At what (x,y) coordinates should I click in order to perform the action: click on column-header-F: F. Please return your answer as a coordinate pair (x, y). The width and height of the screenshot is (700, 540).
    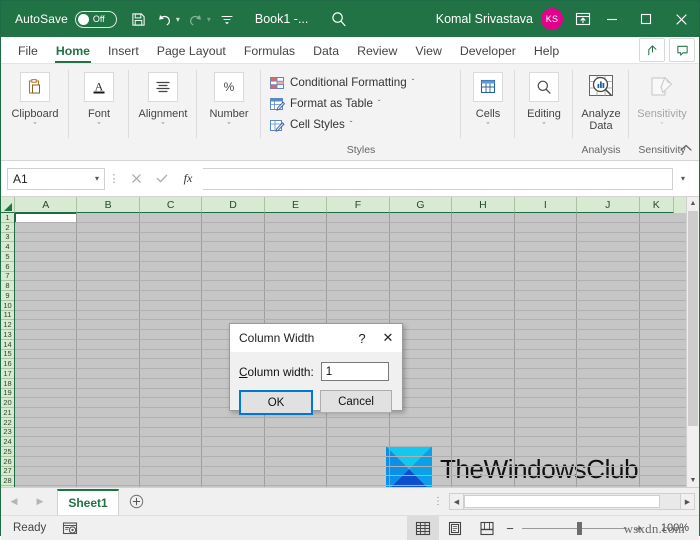
    Looking at the image, I should click on (358, 205).